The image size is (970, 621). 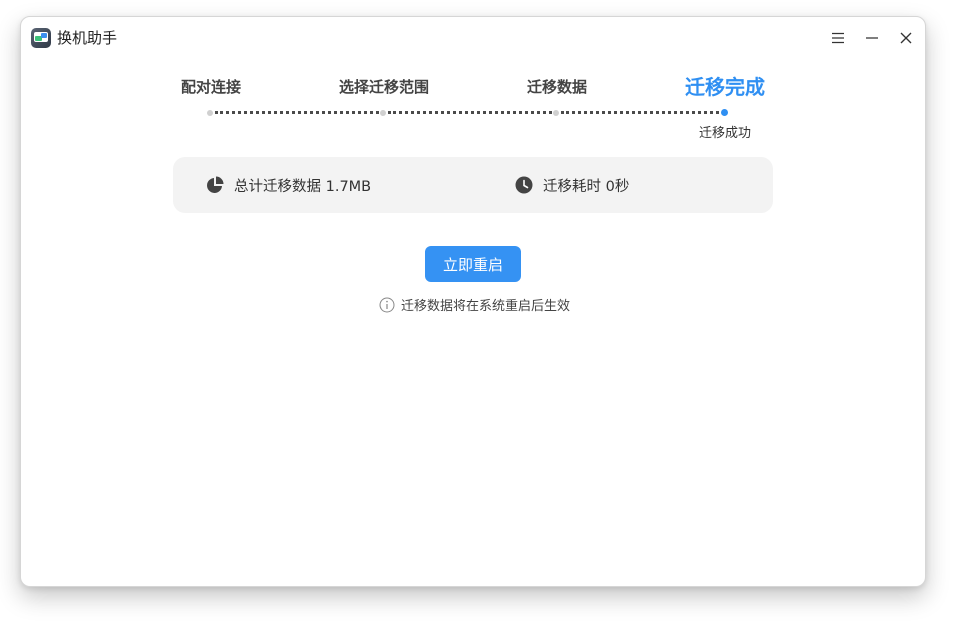 I want to click on step-migrate-data-dot, so click(x=556, y=113).